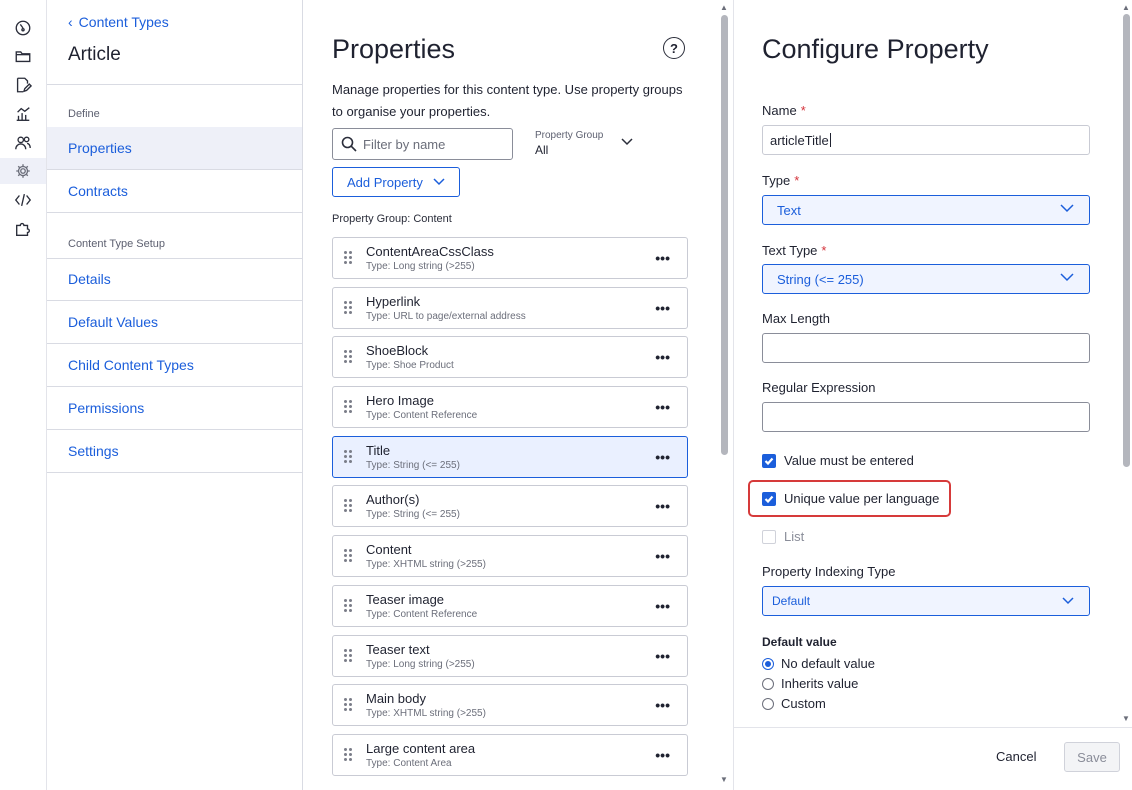 This screenshot has width=1132, height=790. I want to click on cancel-button: Cancel, so click(1016, 756).